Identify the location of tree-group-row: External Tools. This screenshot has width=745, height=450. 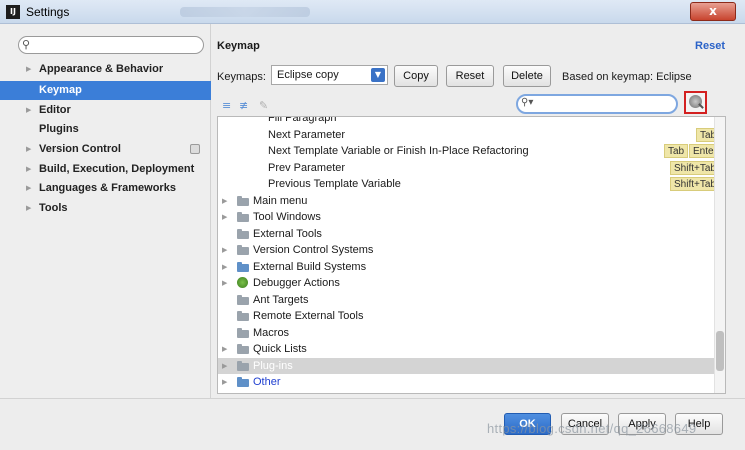
(471, 234).